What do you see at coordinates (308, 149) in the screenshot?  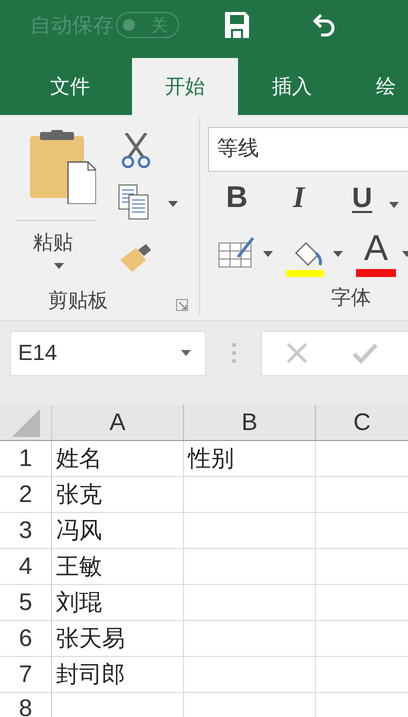 I see `font-name-field: 等线` at bounding box center [308, 149].